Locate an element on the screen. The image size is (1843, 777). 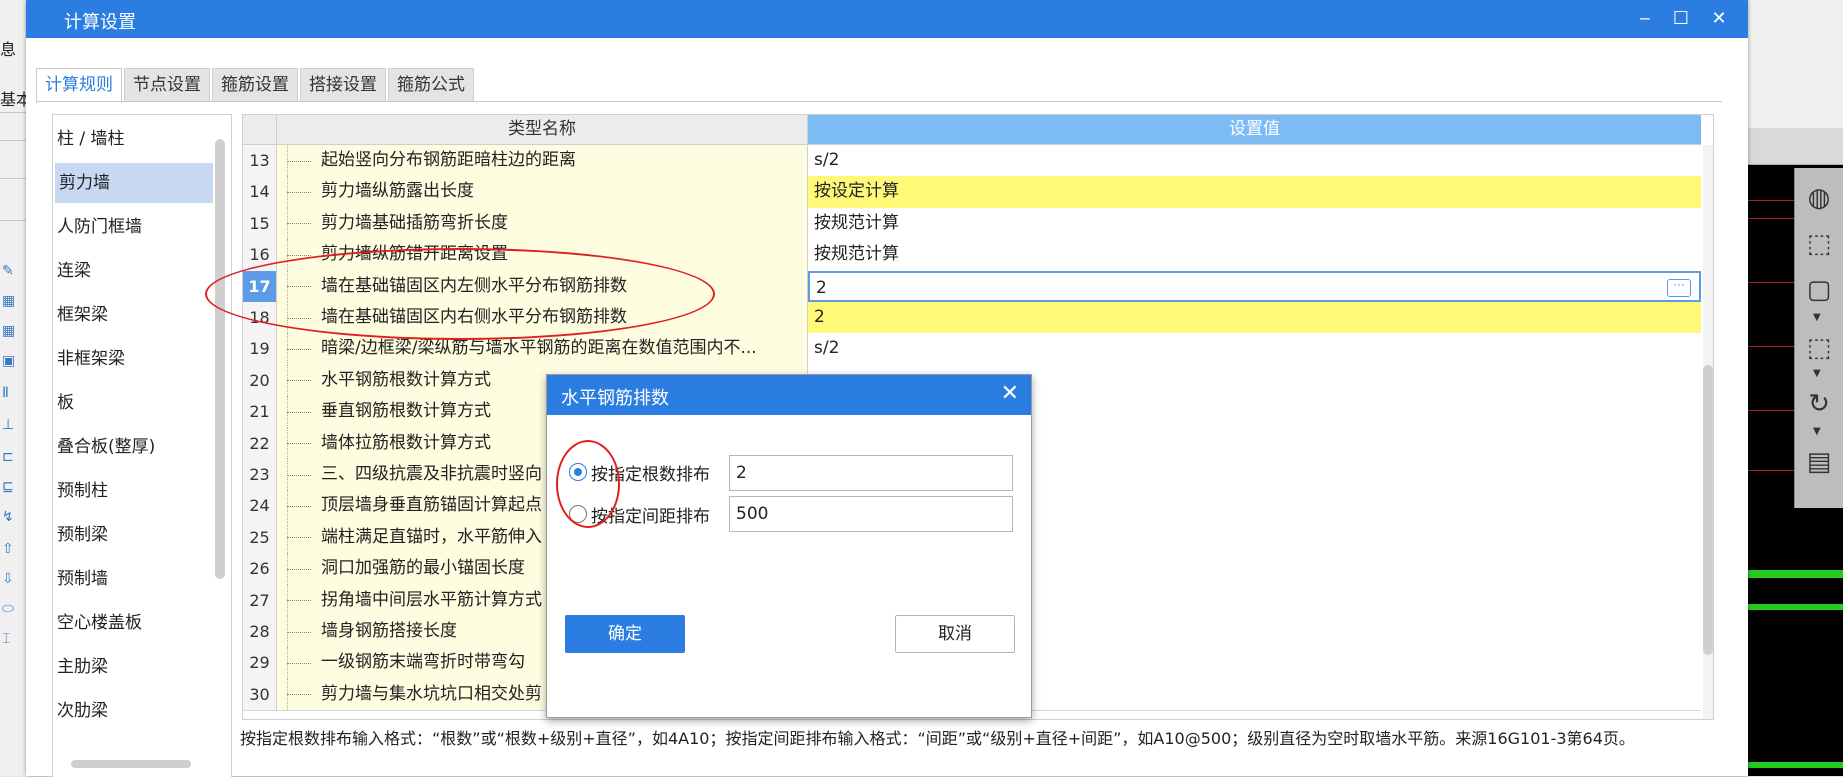
close-button: ✕ is located at coordinates (1719, 19).